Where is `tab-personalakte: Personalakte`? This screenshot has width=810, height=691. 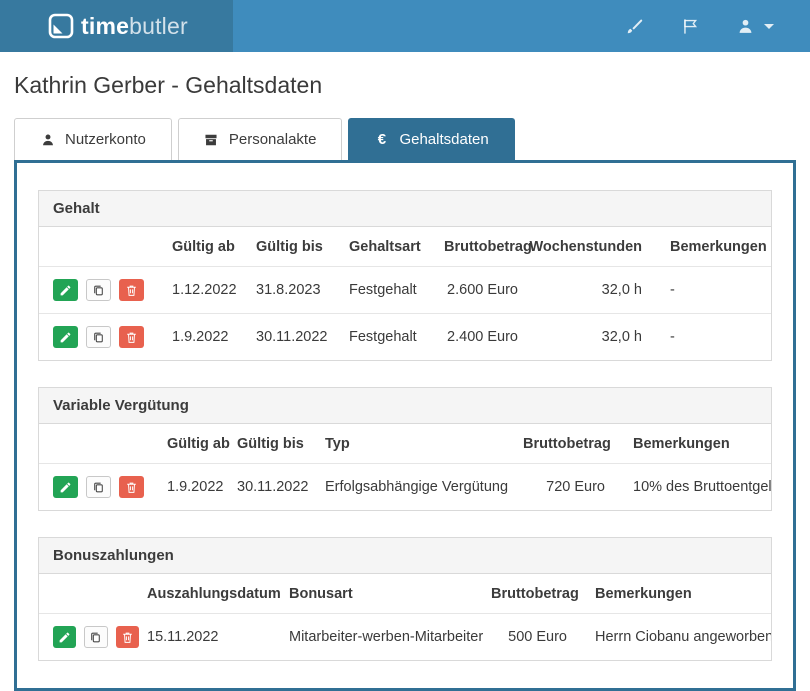
tab-personalakte: Personalakte is located at coordinates (260, 139).